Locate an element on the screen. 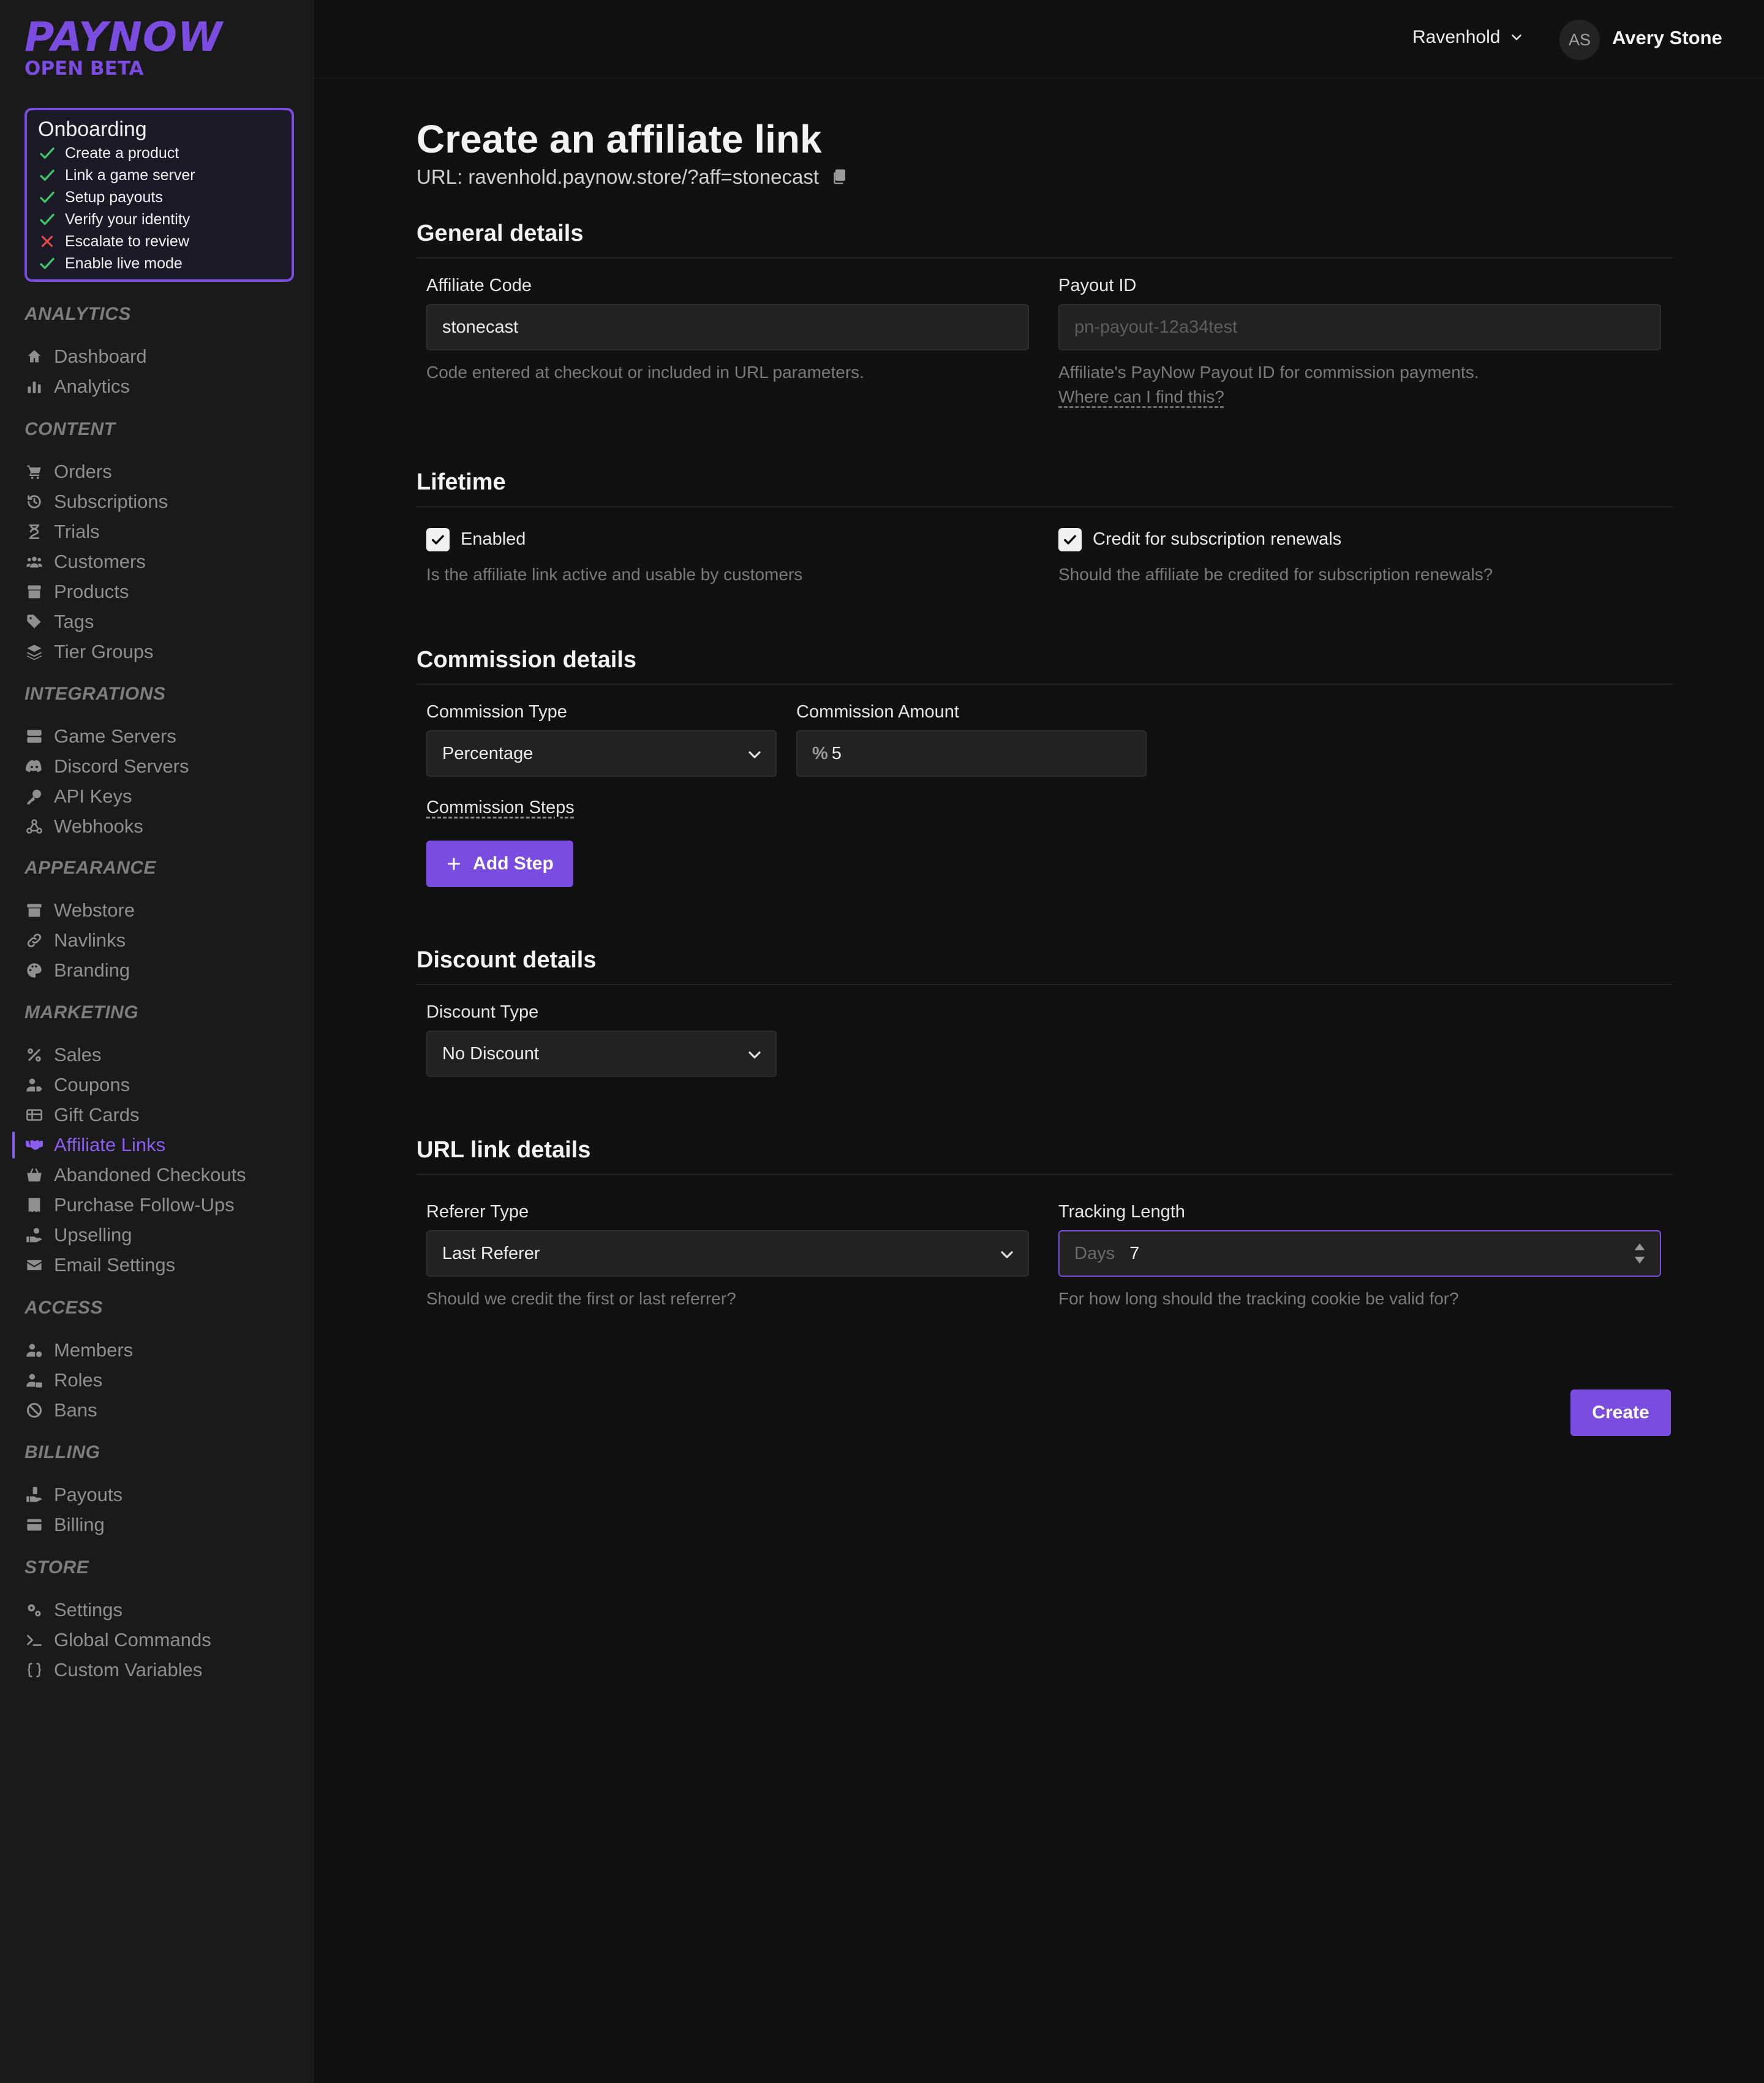  sidebar-item-customers: Customers is located at coordinates (85, 561).